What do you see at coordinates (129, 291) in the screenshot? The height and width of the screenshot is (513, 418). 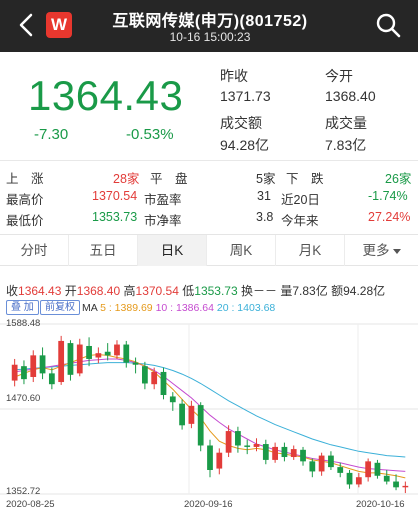 I see `info-high-label: 高` at bounding box center [129, 291].